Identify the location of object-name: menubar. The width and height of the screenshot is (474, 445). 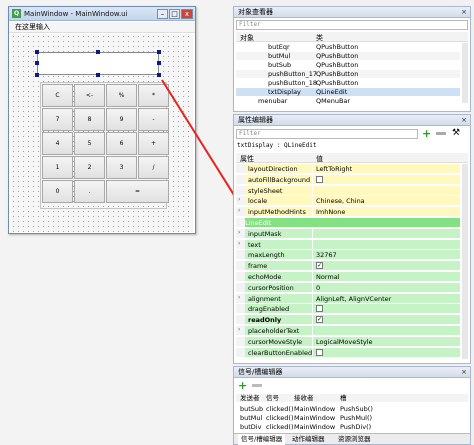
(273, 101).